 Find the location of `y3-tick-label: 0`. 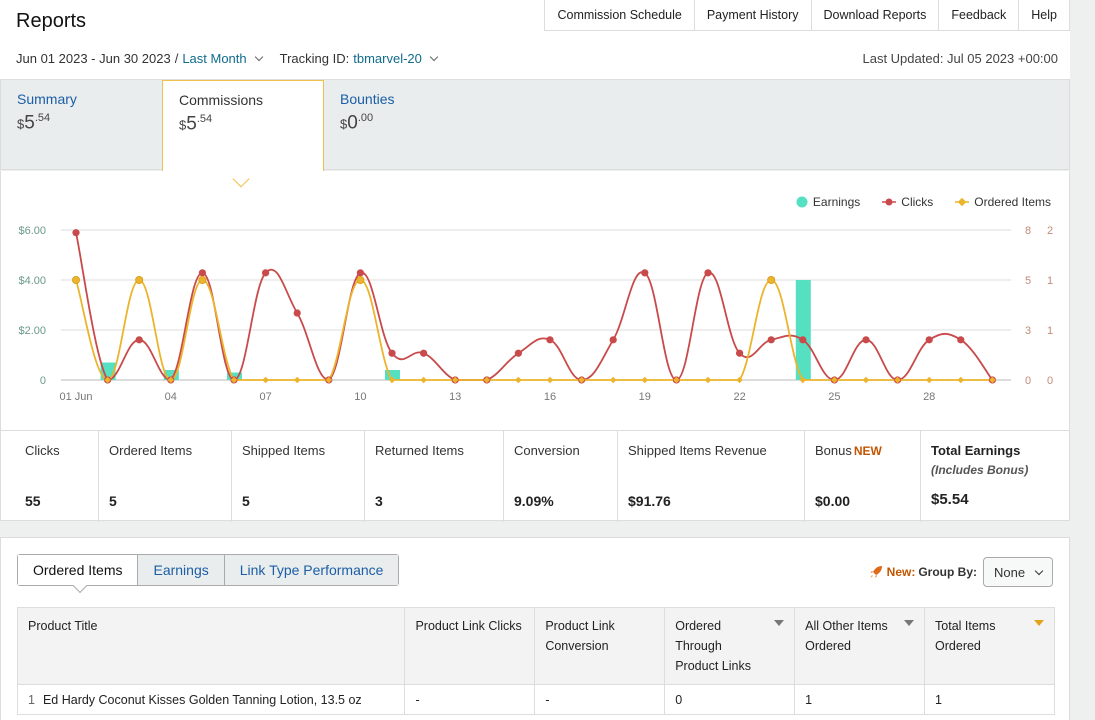

y3-tick-label: 0 is located at coordinates (1050, 381).